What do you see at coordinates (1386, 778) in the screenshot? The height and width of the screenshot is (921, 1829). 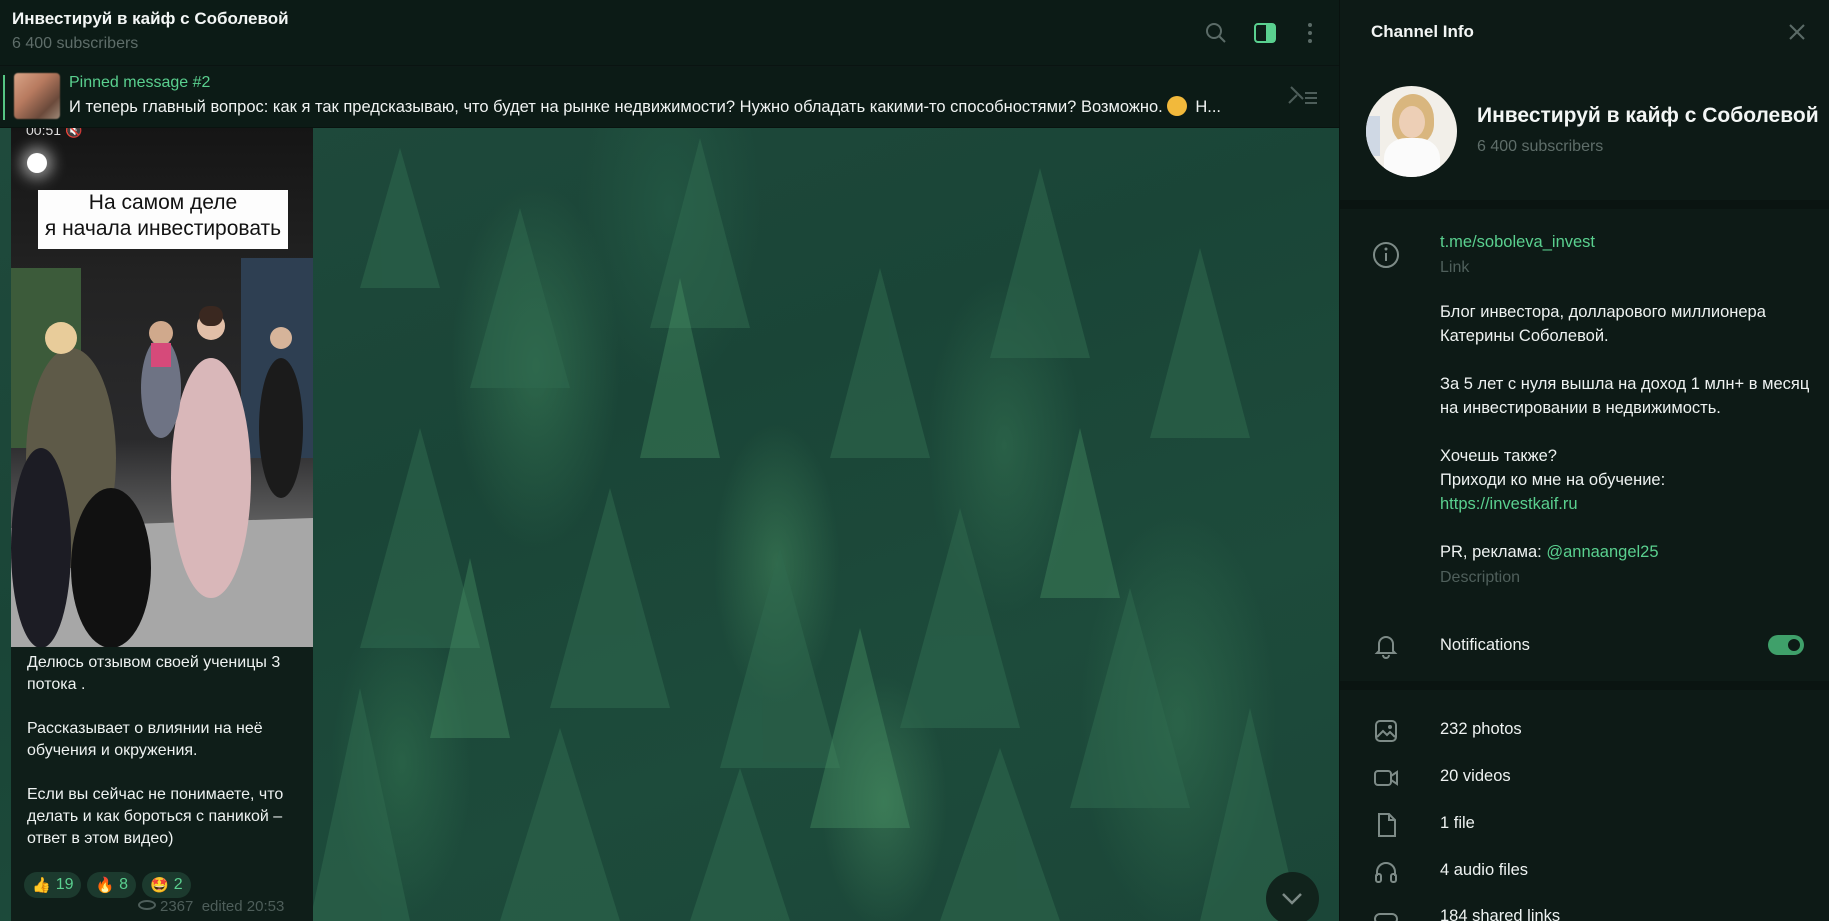 I see `video-icon` at bounding box center [1386, 778].